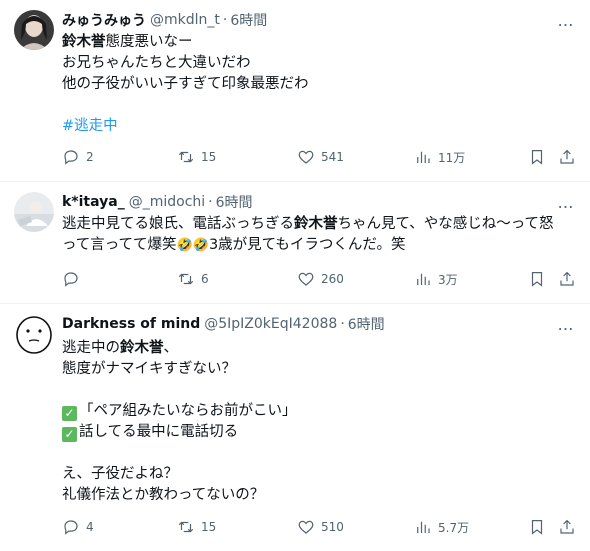 The image size is (590, 551). Describe the element at coordinates (307, 245) in the screenshot. I see `text-span: 3歳が見てもイラつくんだ。笑` at that location.